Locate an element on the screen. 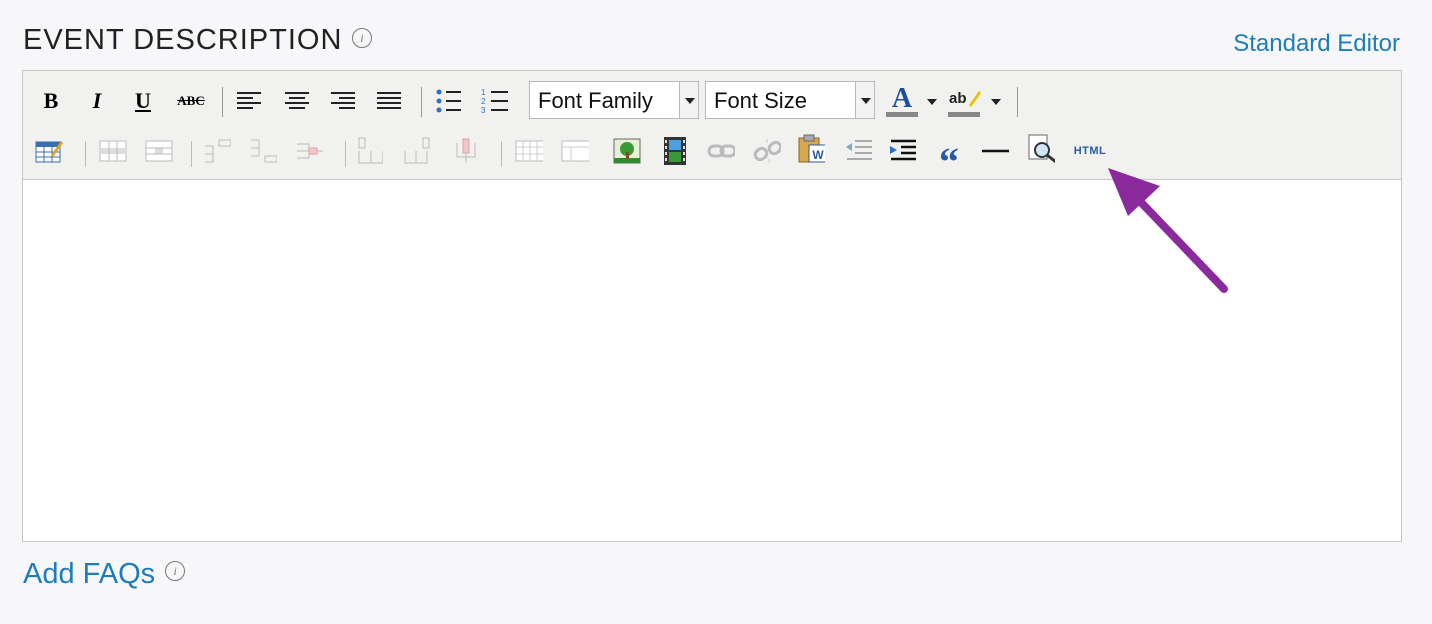  html-source-icon: HTML is located at coordinates (1090, 151).